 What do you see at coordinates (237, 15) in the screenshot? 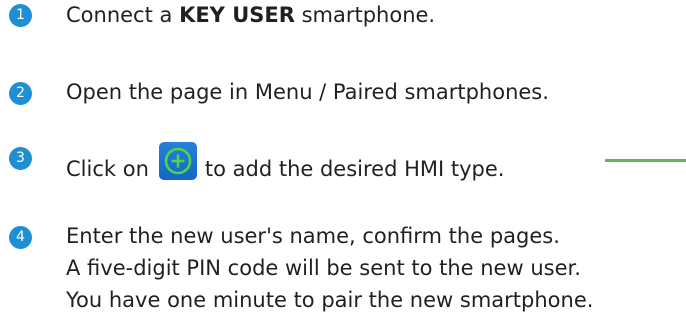
I see `step-1-emphasis: KEY USER` at bounding box center [237, 15].